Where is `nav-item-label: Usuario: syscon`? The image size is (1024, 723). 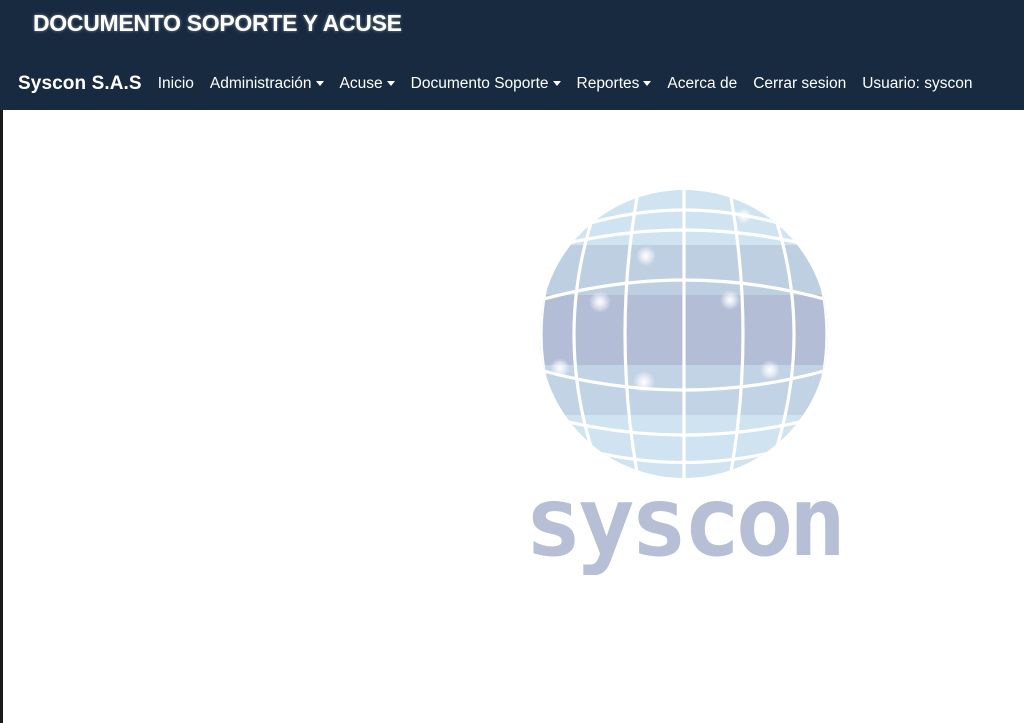 nav-item-label: Usuario: syscon is located at coordinates (917, 83).